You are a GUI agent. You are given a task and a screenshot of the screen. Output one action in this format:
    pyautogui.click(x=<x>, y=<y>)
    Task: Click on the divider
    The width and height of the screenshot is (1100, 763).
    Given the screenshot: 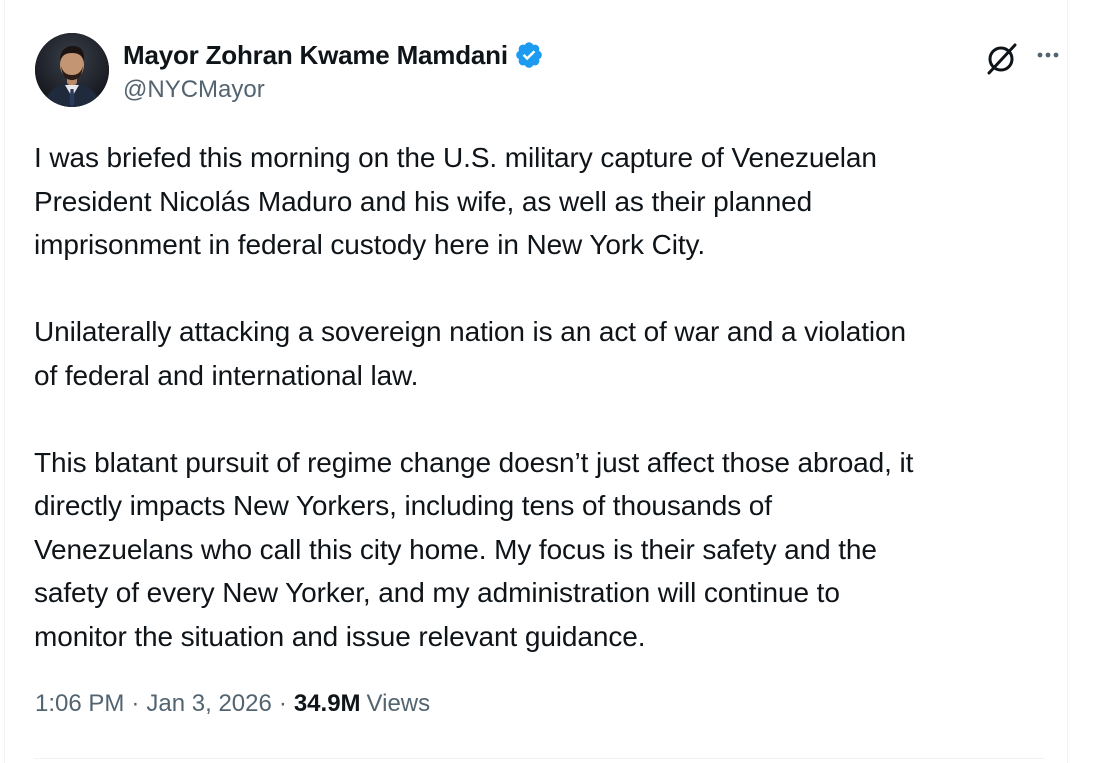 What is the action you would take?
    pyautogui.click(x=539, y=758)
    